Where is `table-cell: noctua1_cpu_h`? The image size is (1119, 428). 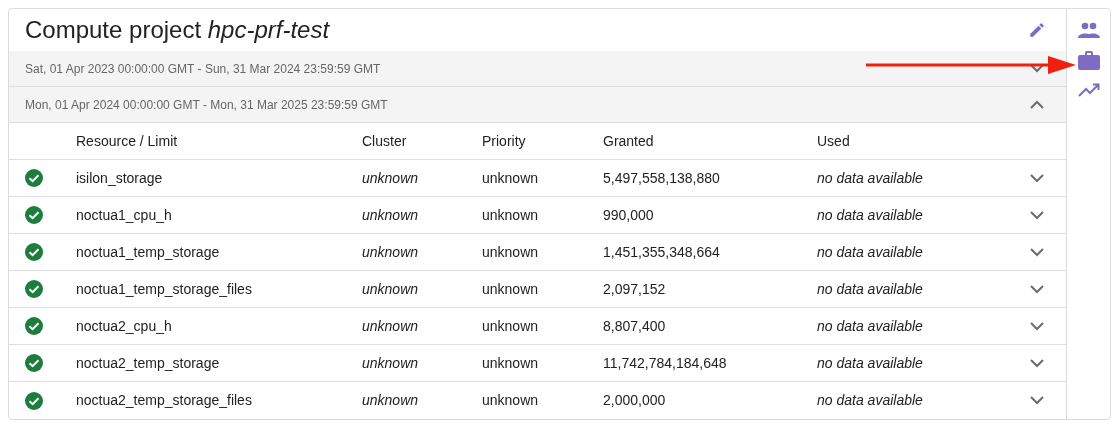
table-cell: noctua1_cpu_h is located at coordinates (124, 214).